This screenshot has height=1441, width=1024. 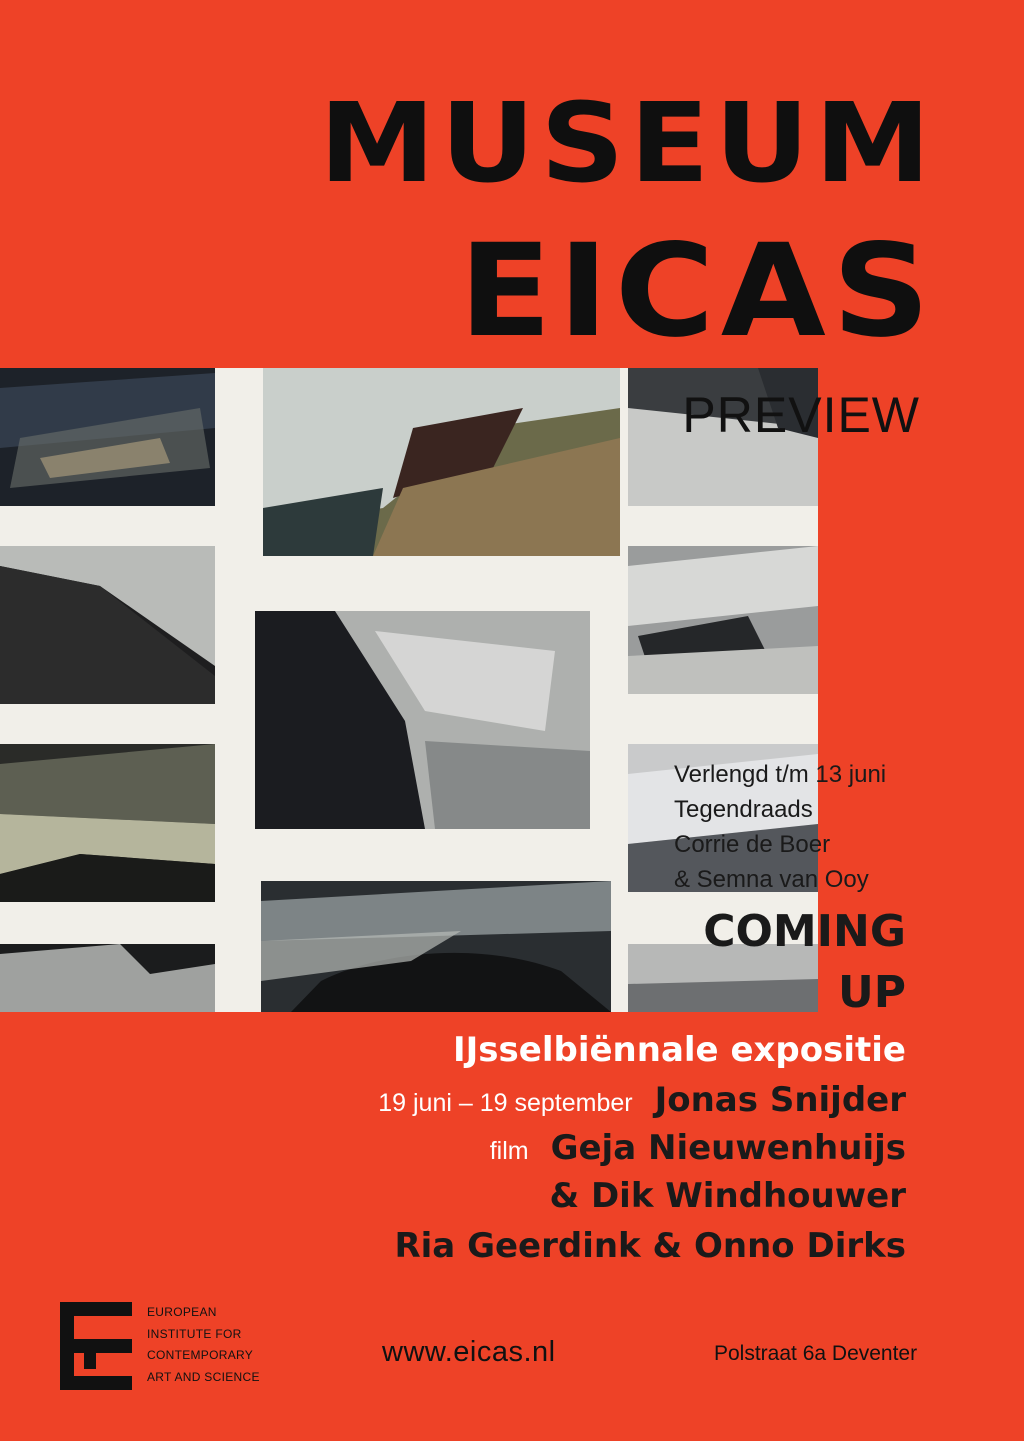 I want to click on film-row-continued: & Dik Windhouwer, so click(x=727, y=1196).